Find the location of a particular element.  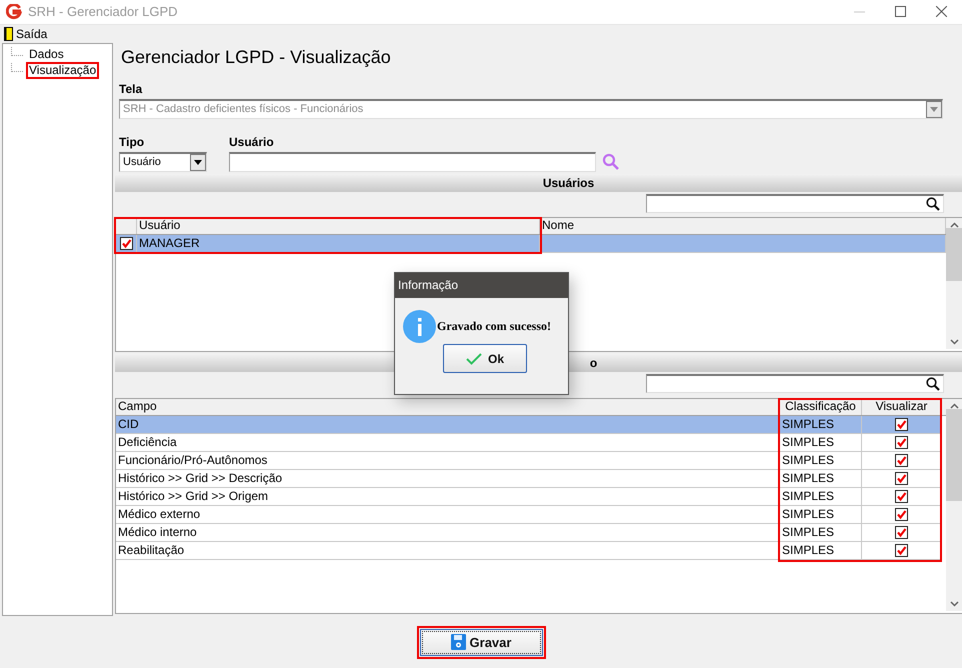

table-cell: Histórico >> Grid >> Origem is located at coordinates (448, 496).